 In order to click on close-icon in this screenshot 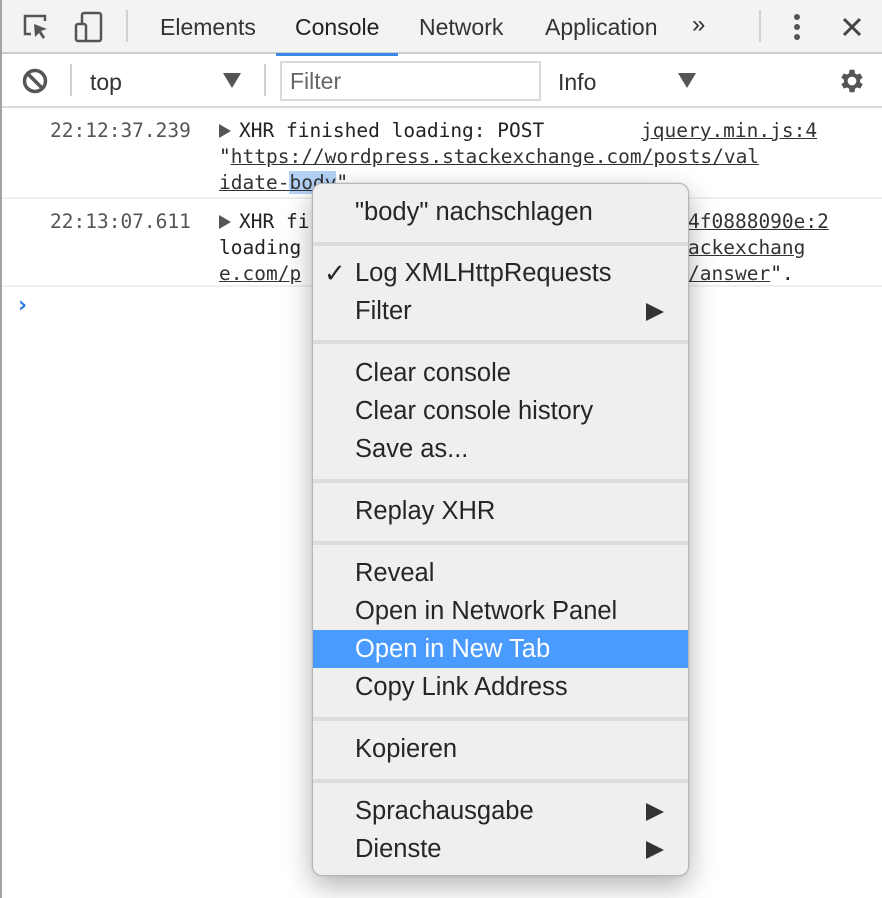, I will do `click(852, 27)`.